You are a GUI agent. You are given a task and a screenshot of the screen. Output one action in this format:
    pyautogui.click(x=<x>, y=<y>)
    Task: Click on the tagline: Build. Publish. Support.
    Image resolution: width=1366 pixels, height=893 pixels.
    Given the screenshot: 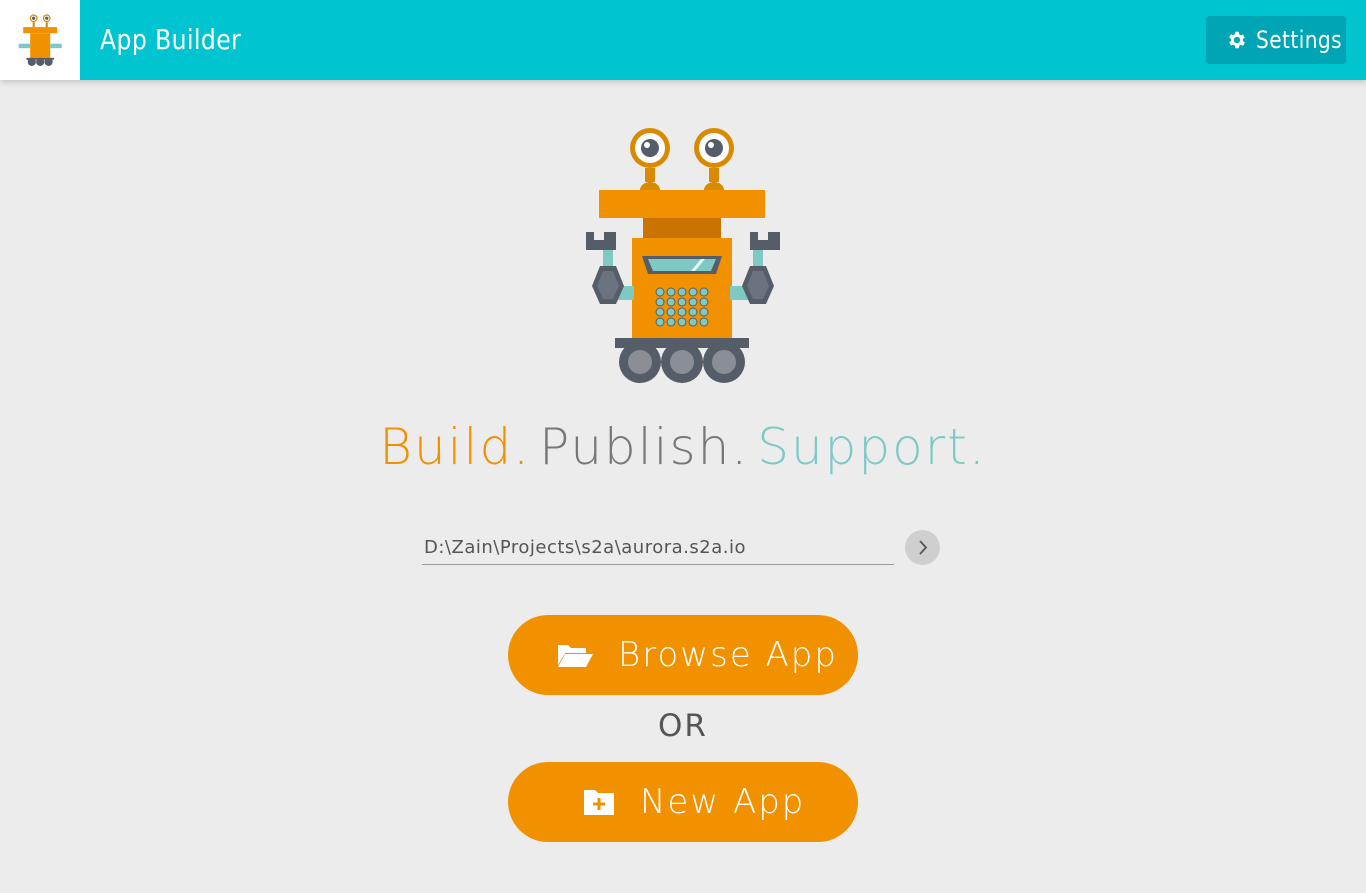 What is the action you would take?
    pyautogui.click(x=683, y=447)
    